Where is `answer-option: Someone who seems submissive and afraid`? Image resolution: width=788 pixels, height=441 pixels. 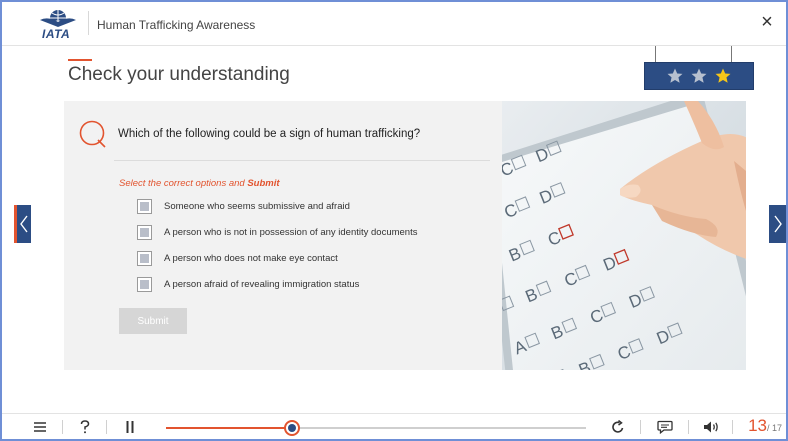 answer-option: Someone who seems submissive and afraid is located at coordinates (243, 206).